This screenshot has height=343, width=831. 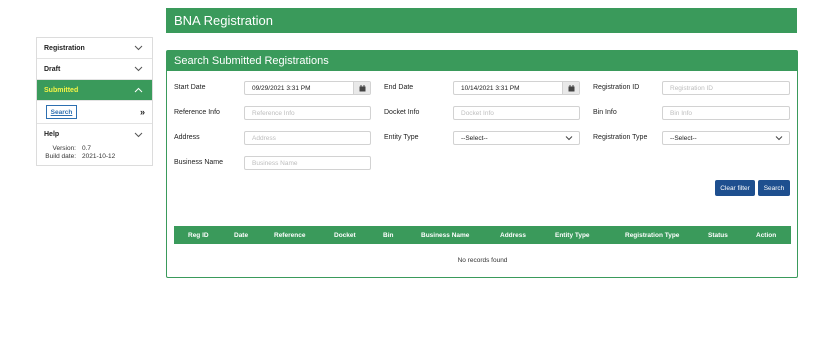 I want to click on sidebar-item-submitted: Submitted, so click(x=94, y=90).